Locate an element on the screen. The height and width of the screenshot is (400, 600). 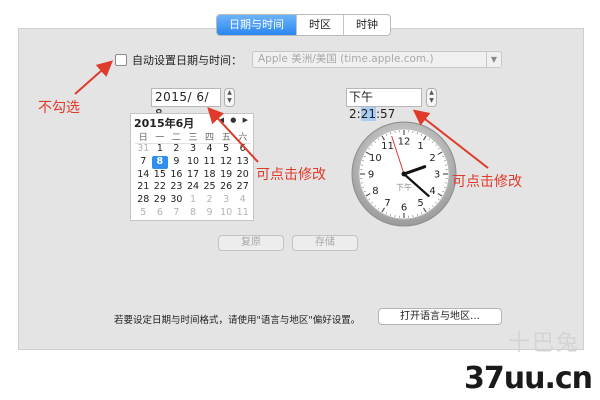
watermark-cn: 十巴兔 is located at coordinates (543, 343).